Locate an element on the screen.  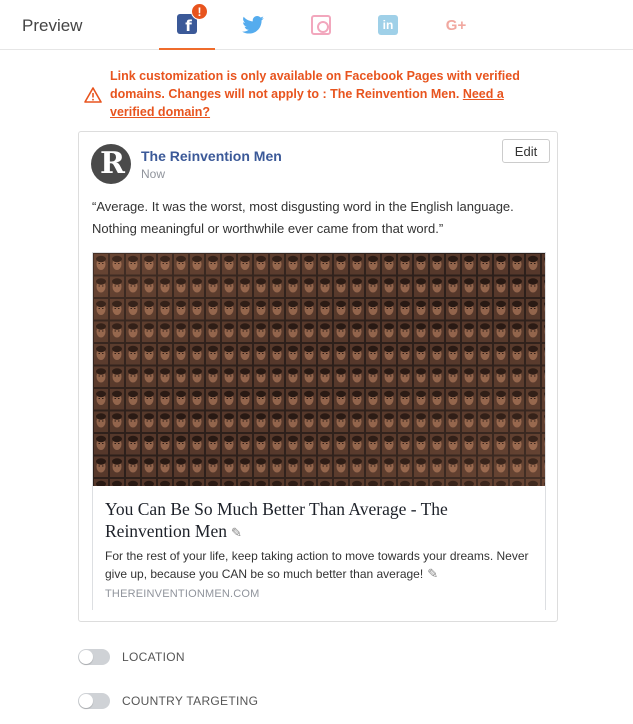
warning-icon is located at coordinates (93, 95).